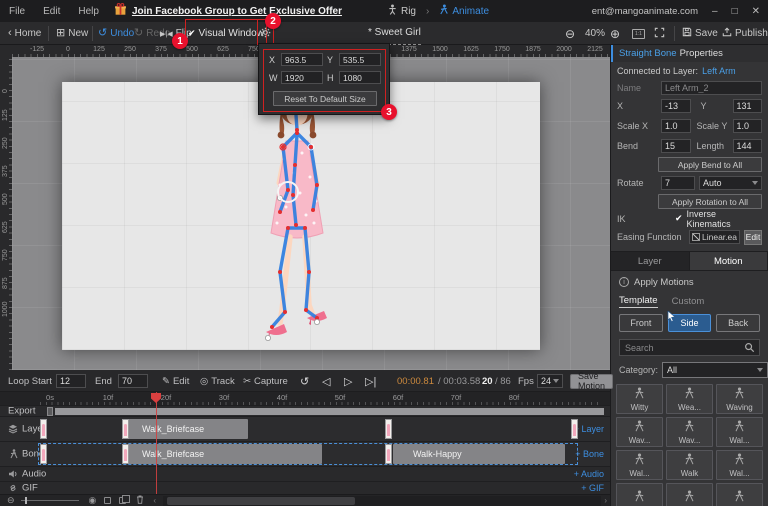  What do you see at coordinates (735, 11) in the screenshot?
I see `maximize-button: □` at bounding box center [735, 11].